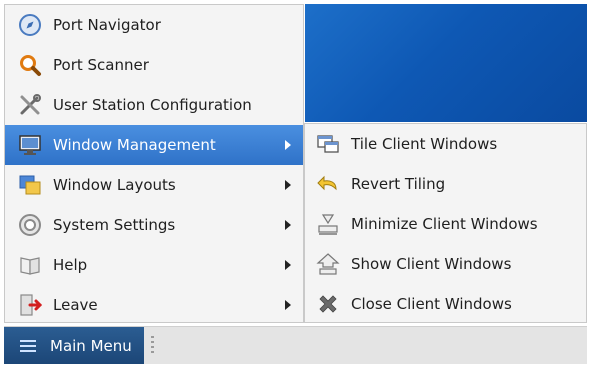 This screenshot has width=589, height=367. What do you see at coordinates (30, 305) in the screenshot?
I see `leave-door-icon` at bounding box center [30, 305].